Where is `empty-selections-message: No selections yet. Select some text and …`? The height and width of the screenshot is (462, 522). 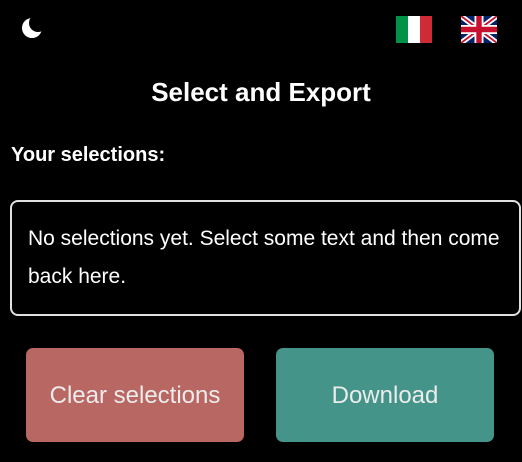 empty-selections-message: No selections yet. Select some text and … is located at coordinates (264, 257).